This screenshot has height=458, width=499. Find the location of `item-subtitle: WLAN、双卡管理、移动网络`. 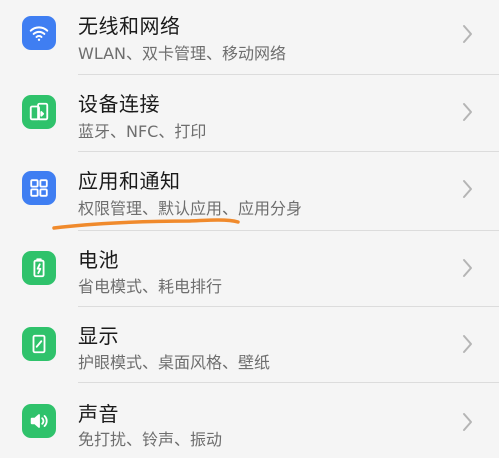

item-subtitle: WLAN、双卡管理、移动网络 is located at coordinates (182, 53).